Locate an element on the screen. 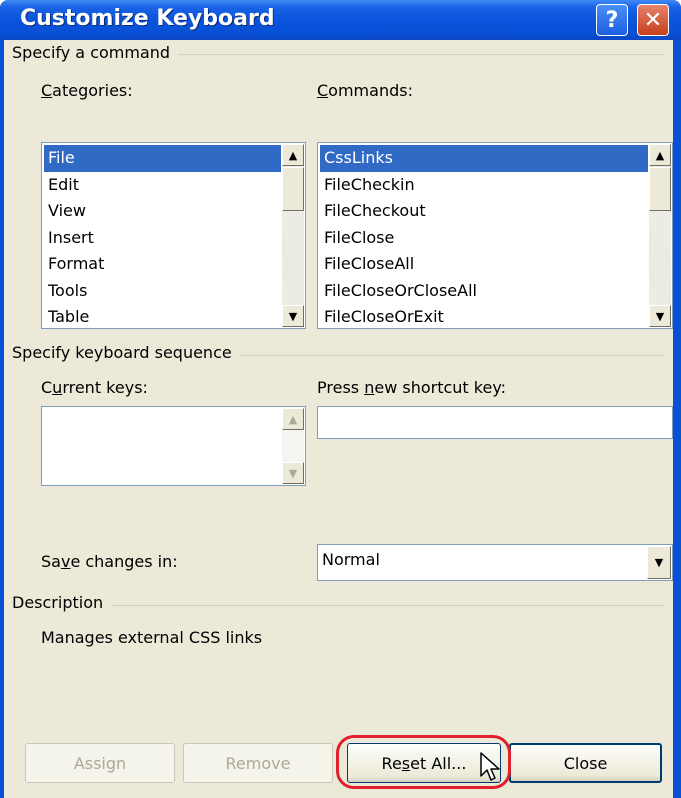  chevron-down-icon: ▼ is located at coordinates (659, 562).